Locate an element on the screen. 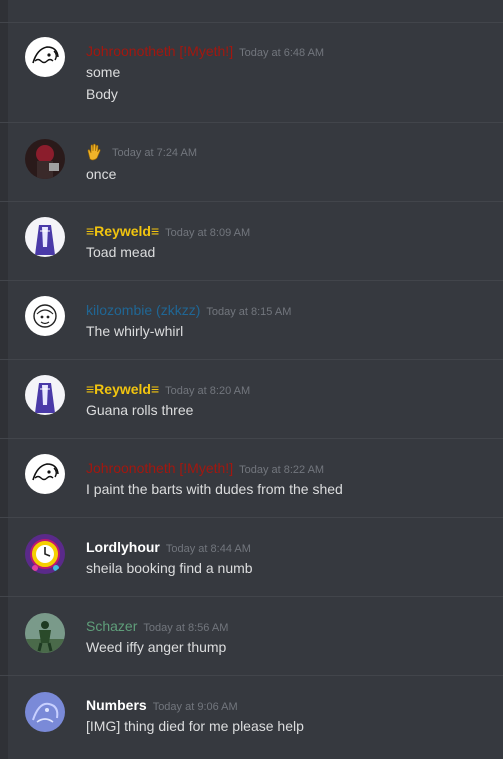 Image resolution: width=503 pixels, height=759 pixels. message-text: Guana rolls three is located at coordinates (140, 410).